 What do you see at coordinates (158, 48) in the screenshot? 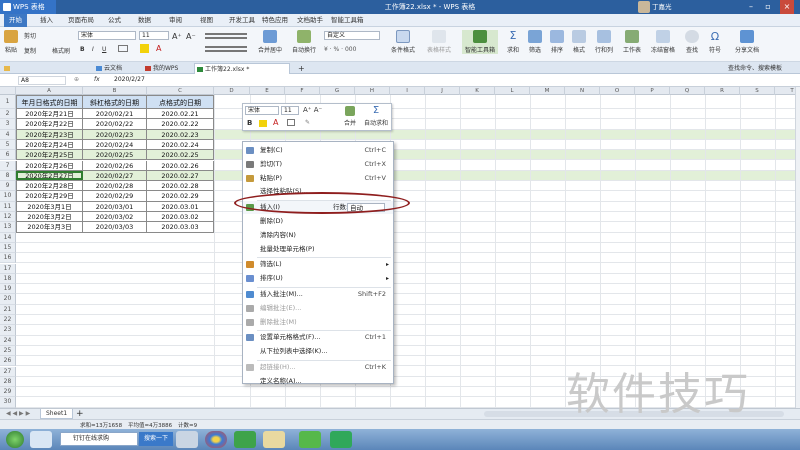
I see `font-color-icon: A` at bounding box center [158, 48].